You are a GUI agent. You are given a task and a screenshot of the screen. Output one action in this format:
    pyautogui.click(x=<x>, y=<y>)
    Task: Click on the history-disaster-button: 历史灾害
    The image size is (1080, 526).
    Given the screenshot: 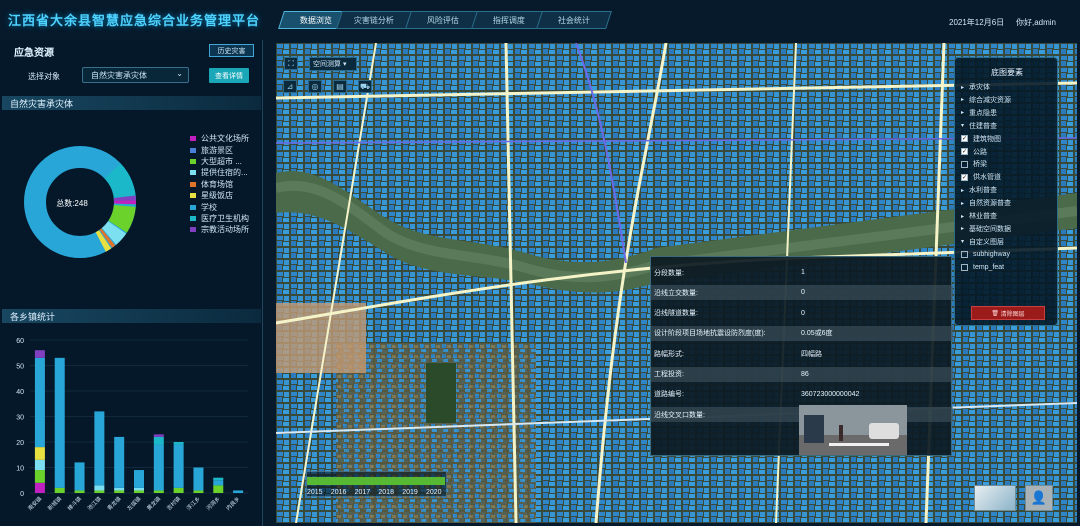 What is the action you would take?
    pyautogui.click(x=231, y=50)
    